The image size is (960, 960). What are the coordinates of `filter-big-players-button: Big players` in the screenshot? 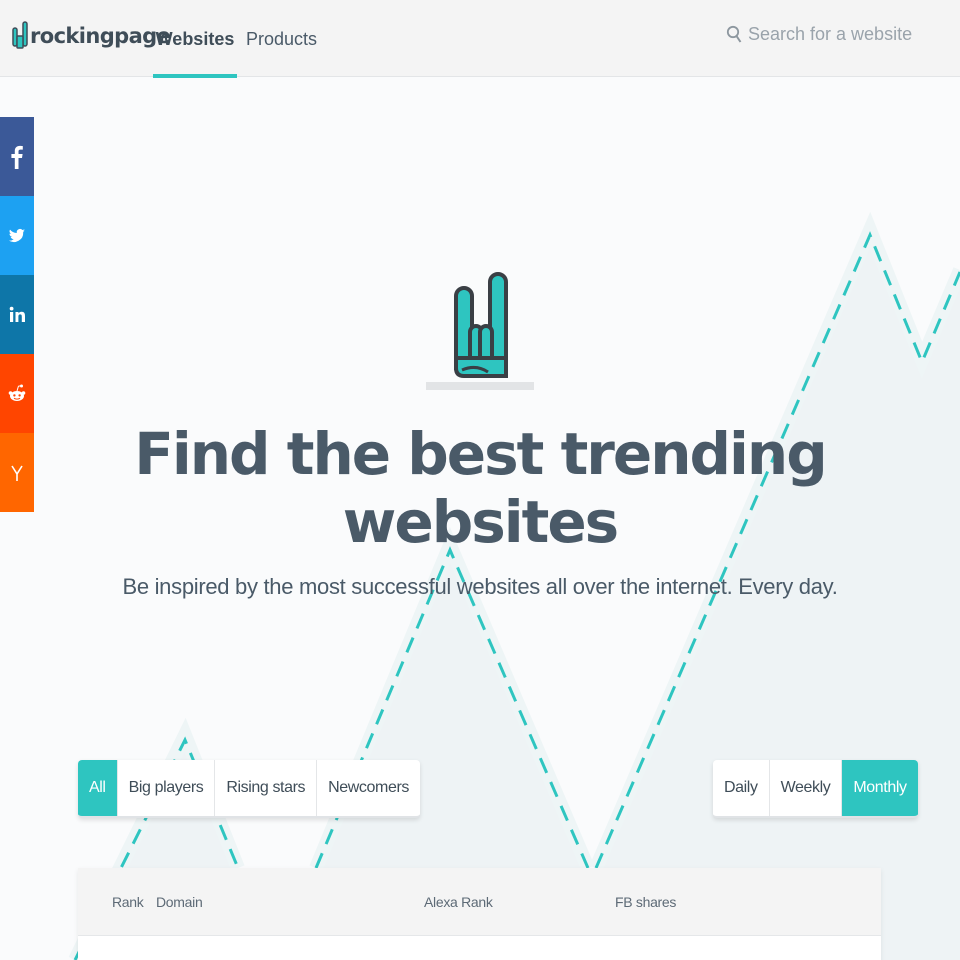 It's located at (165, 788).